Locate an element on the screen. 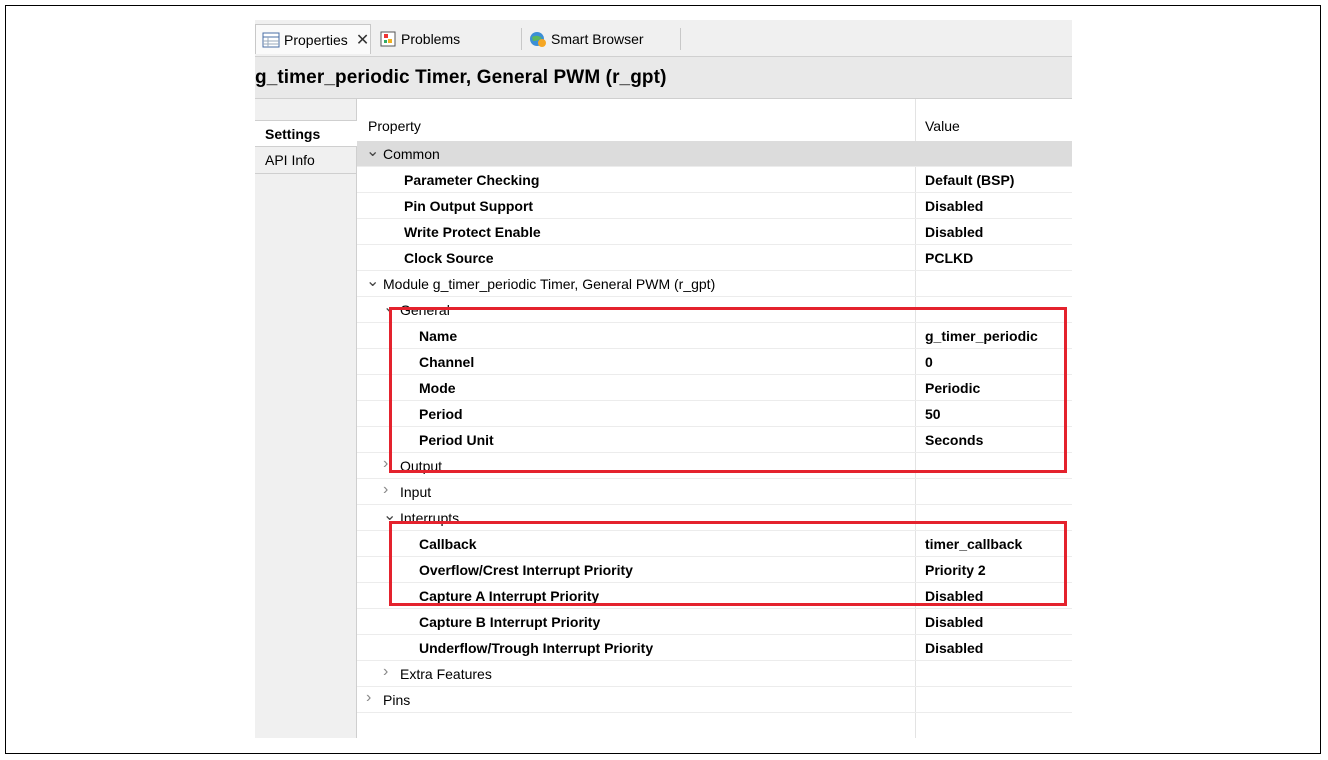 The image size is (1328, 760). property-name: Common is located at coordinates (411, 154).